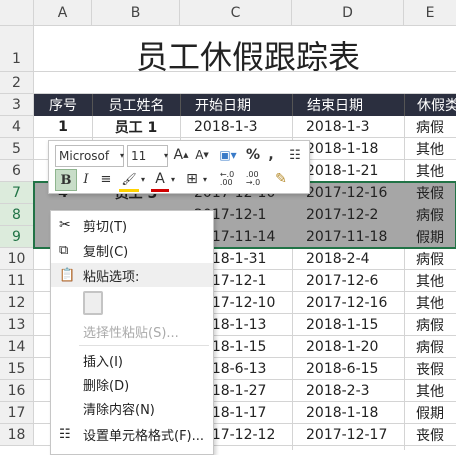  I want to click on table-cell-d: 2018-1-18, so click(348, 413).